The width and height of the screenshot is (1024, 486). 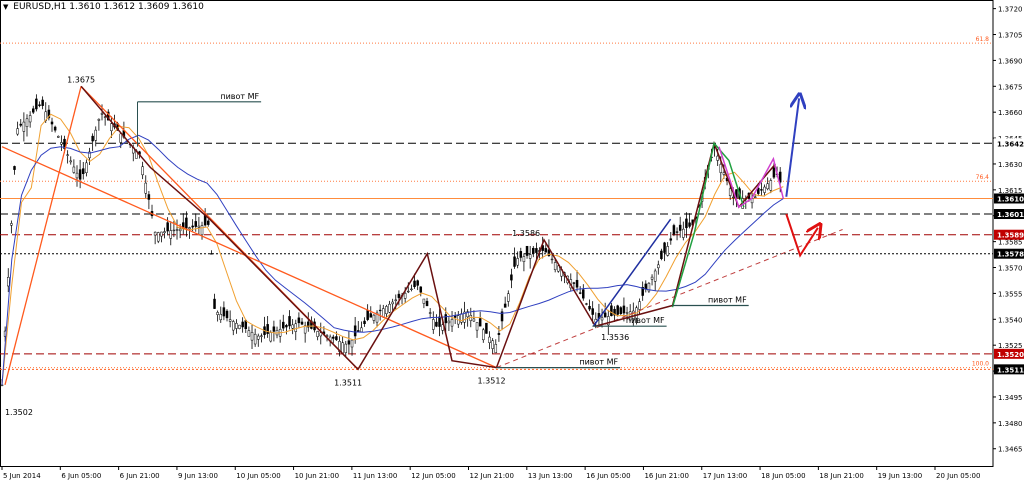 What do you see at coordinates (1010, 36) in the screenshot?
I see `price-tick-label: 1.3705` at bounding box center [1010, 36].